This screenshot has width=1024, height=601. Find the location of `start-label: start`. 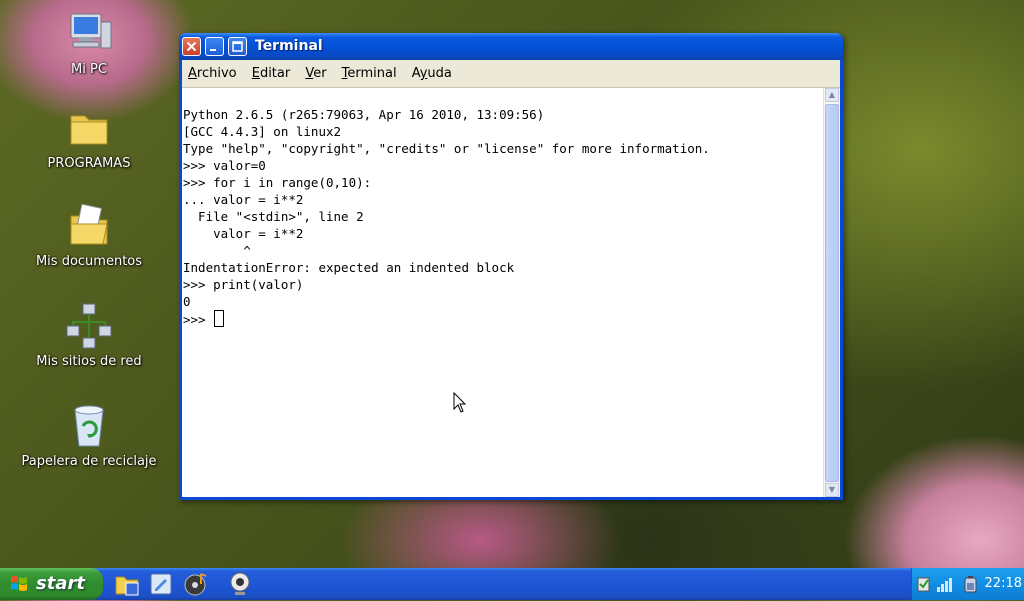

start-label: start is located at coordinates (60, 583).